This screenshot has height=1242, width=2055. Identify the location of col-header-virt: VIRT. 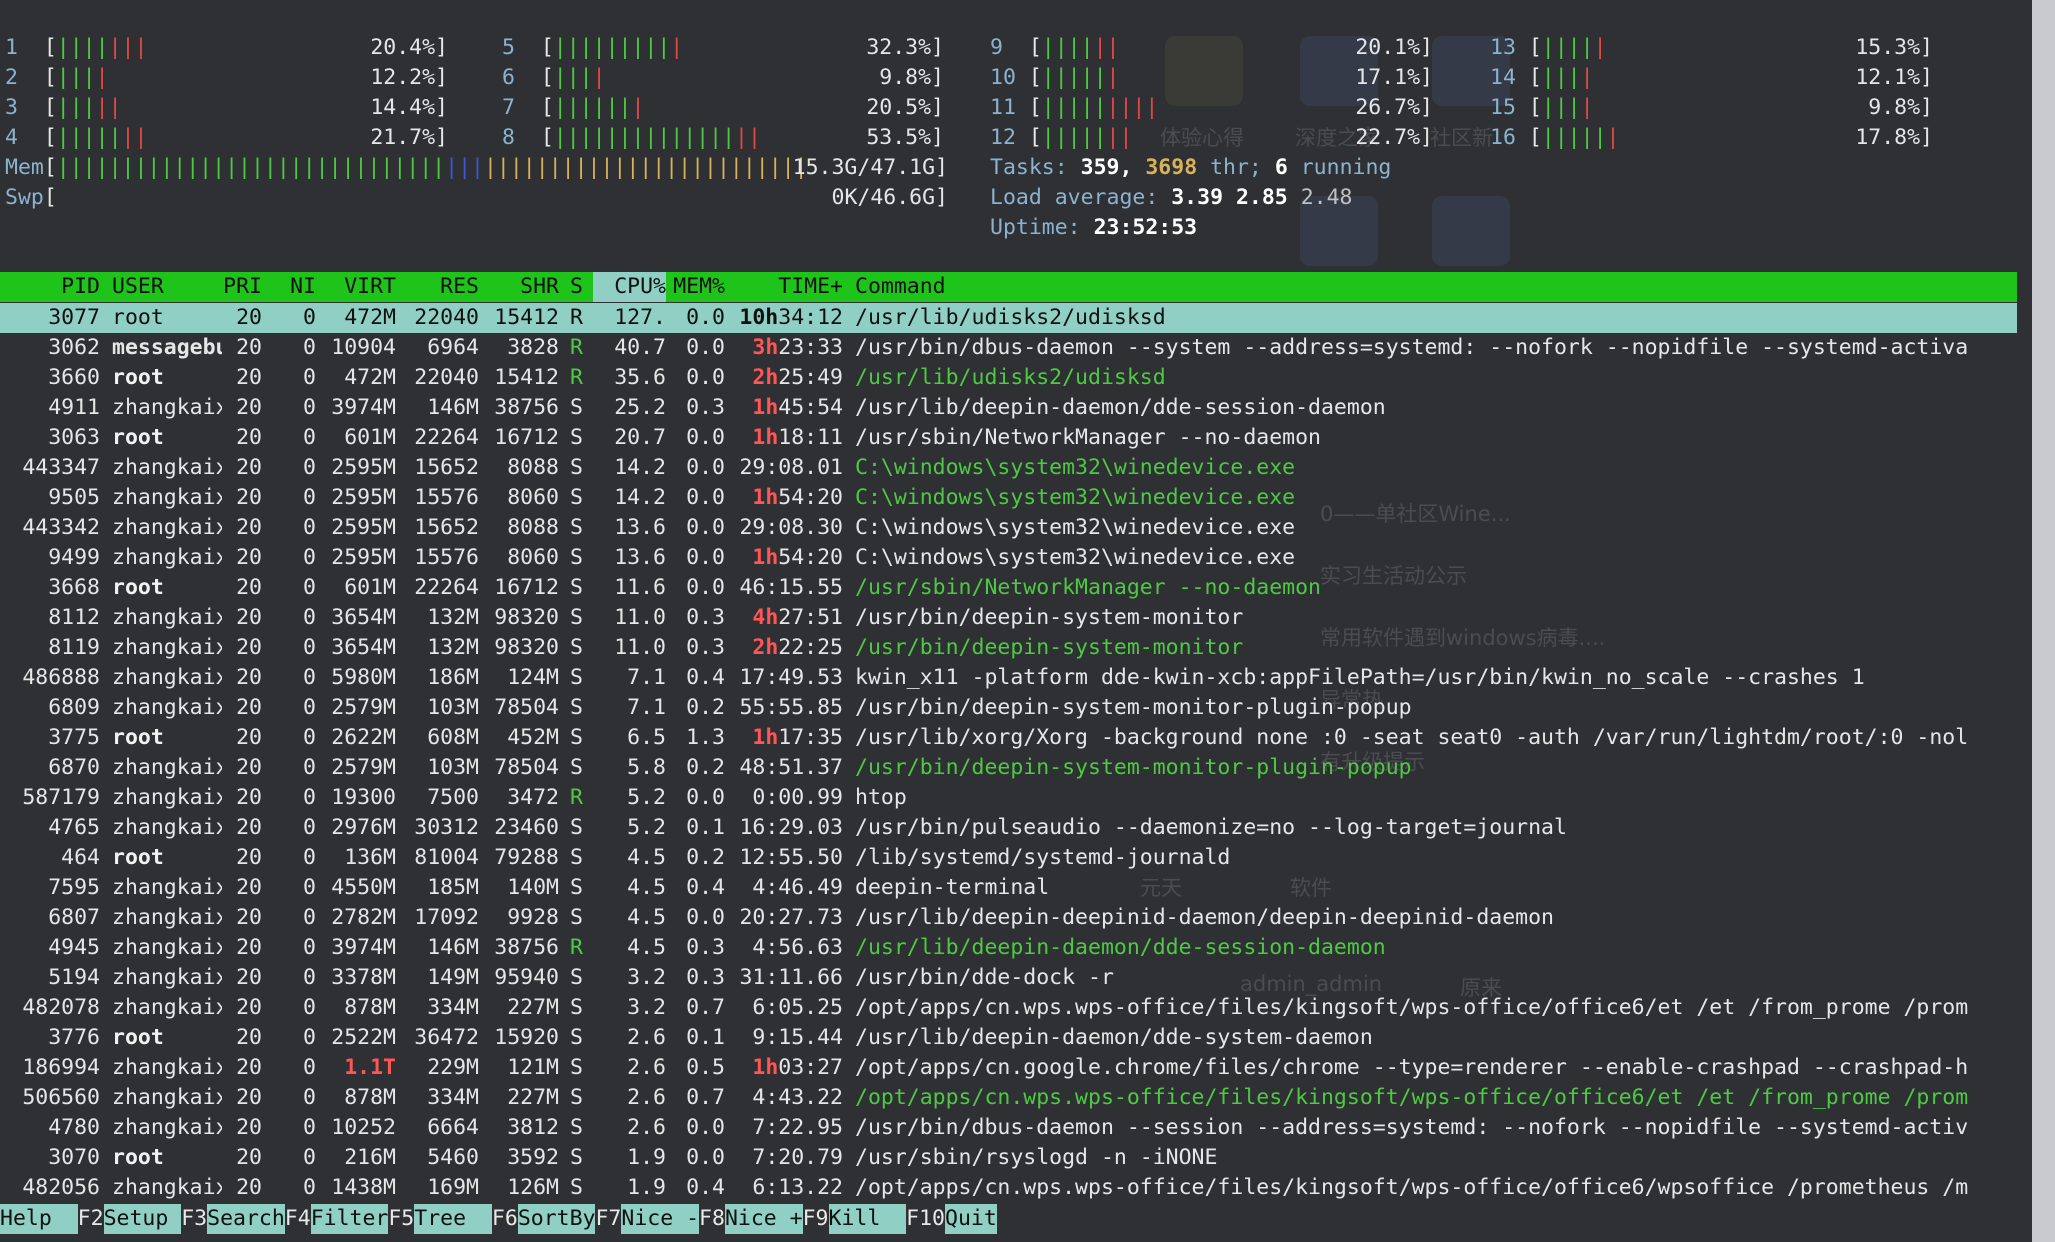
(356, 287).